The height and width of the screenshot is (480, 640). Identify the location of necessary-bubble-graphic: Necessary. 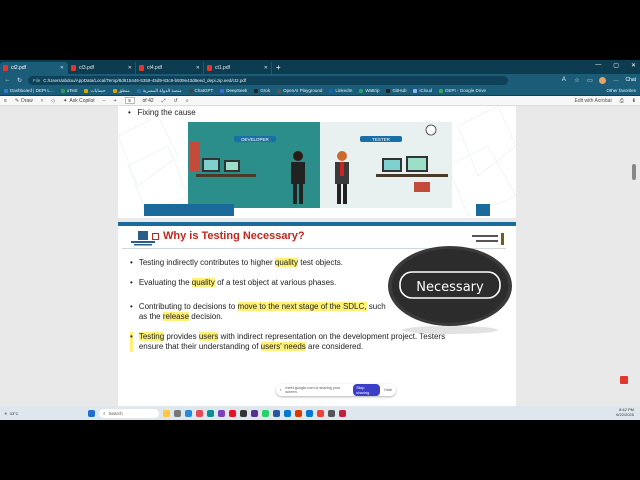
(450, 290).